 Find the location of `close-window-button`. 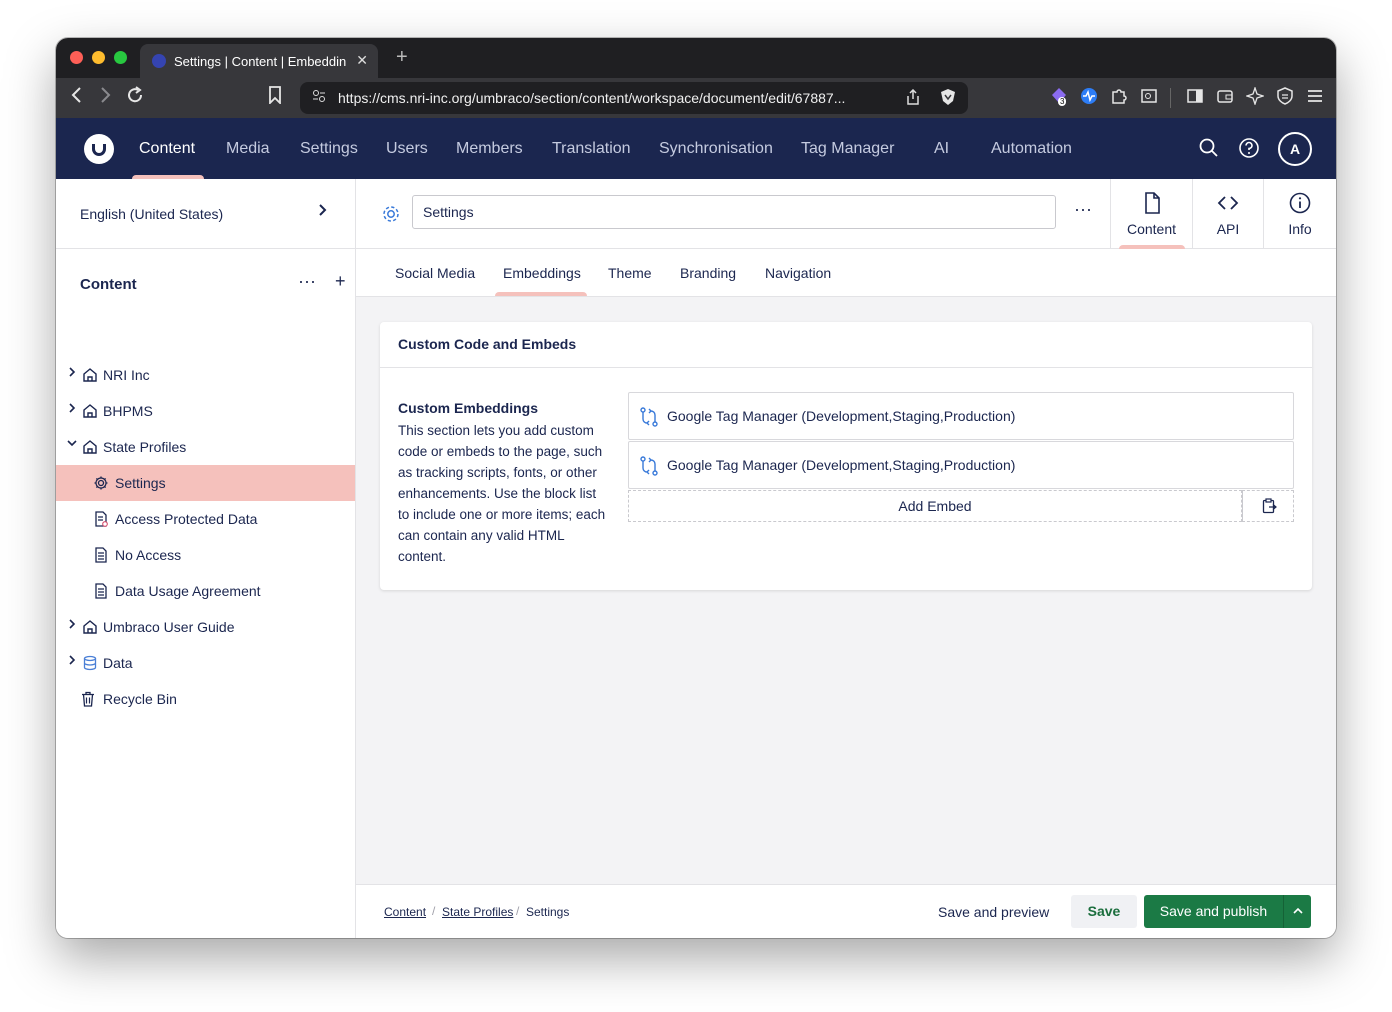

close-window-button is located at coordinates (76, 57).